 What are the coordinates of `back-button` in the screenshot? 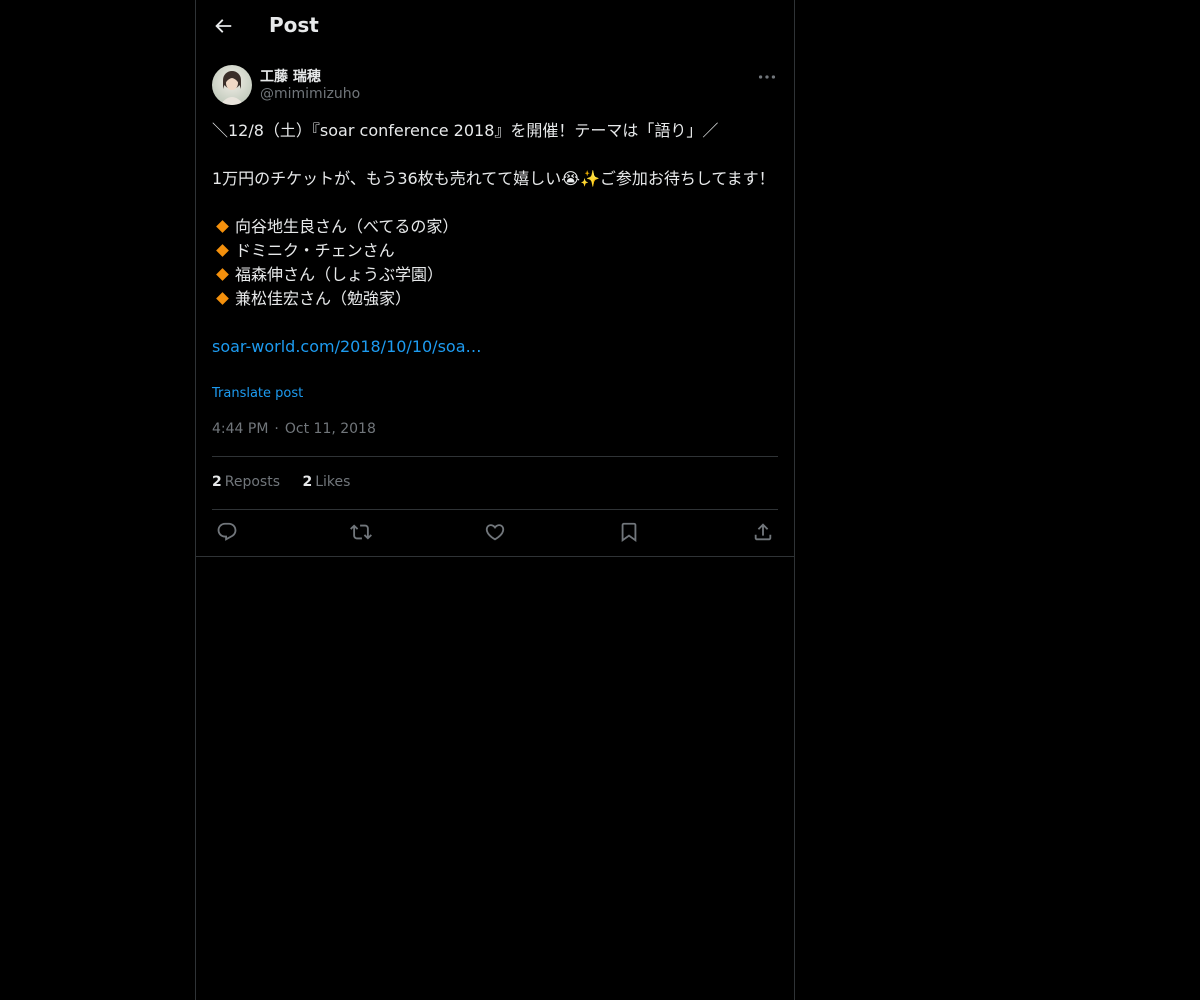 It's located at (223, 26).